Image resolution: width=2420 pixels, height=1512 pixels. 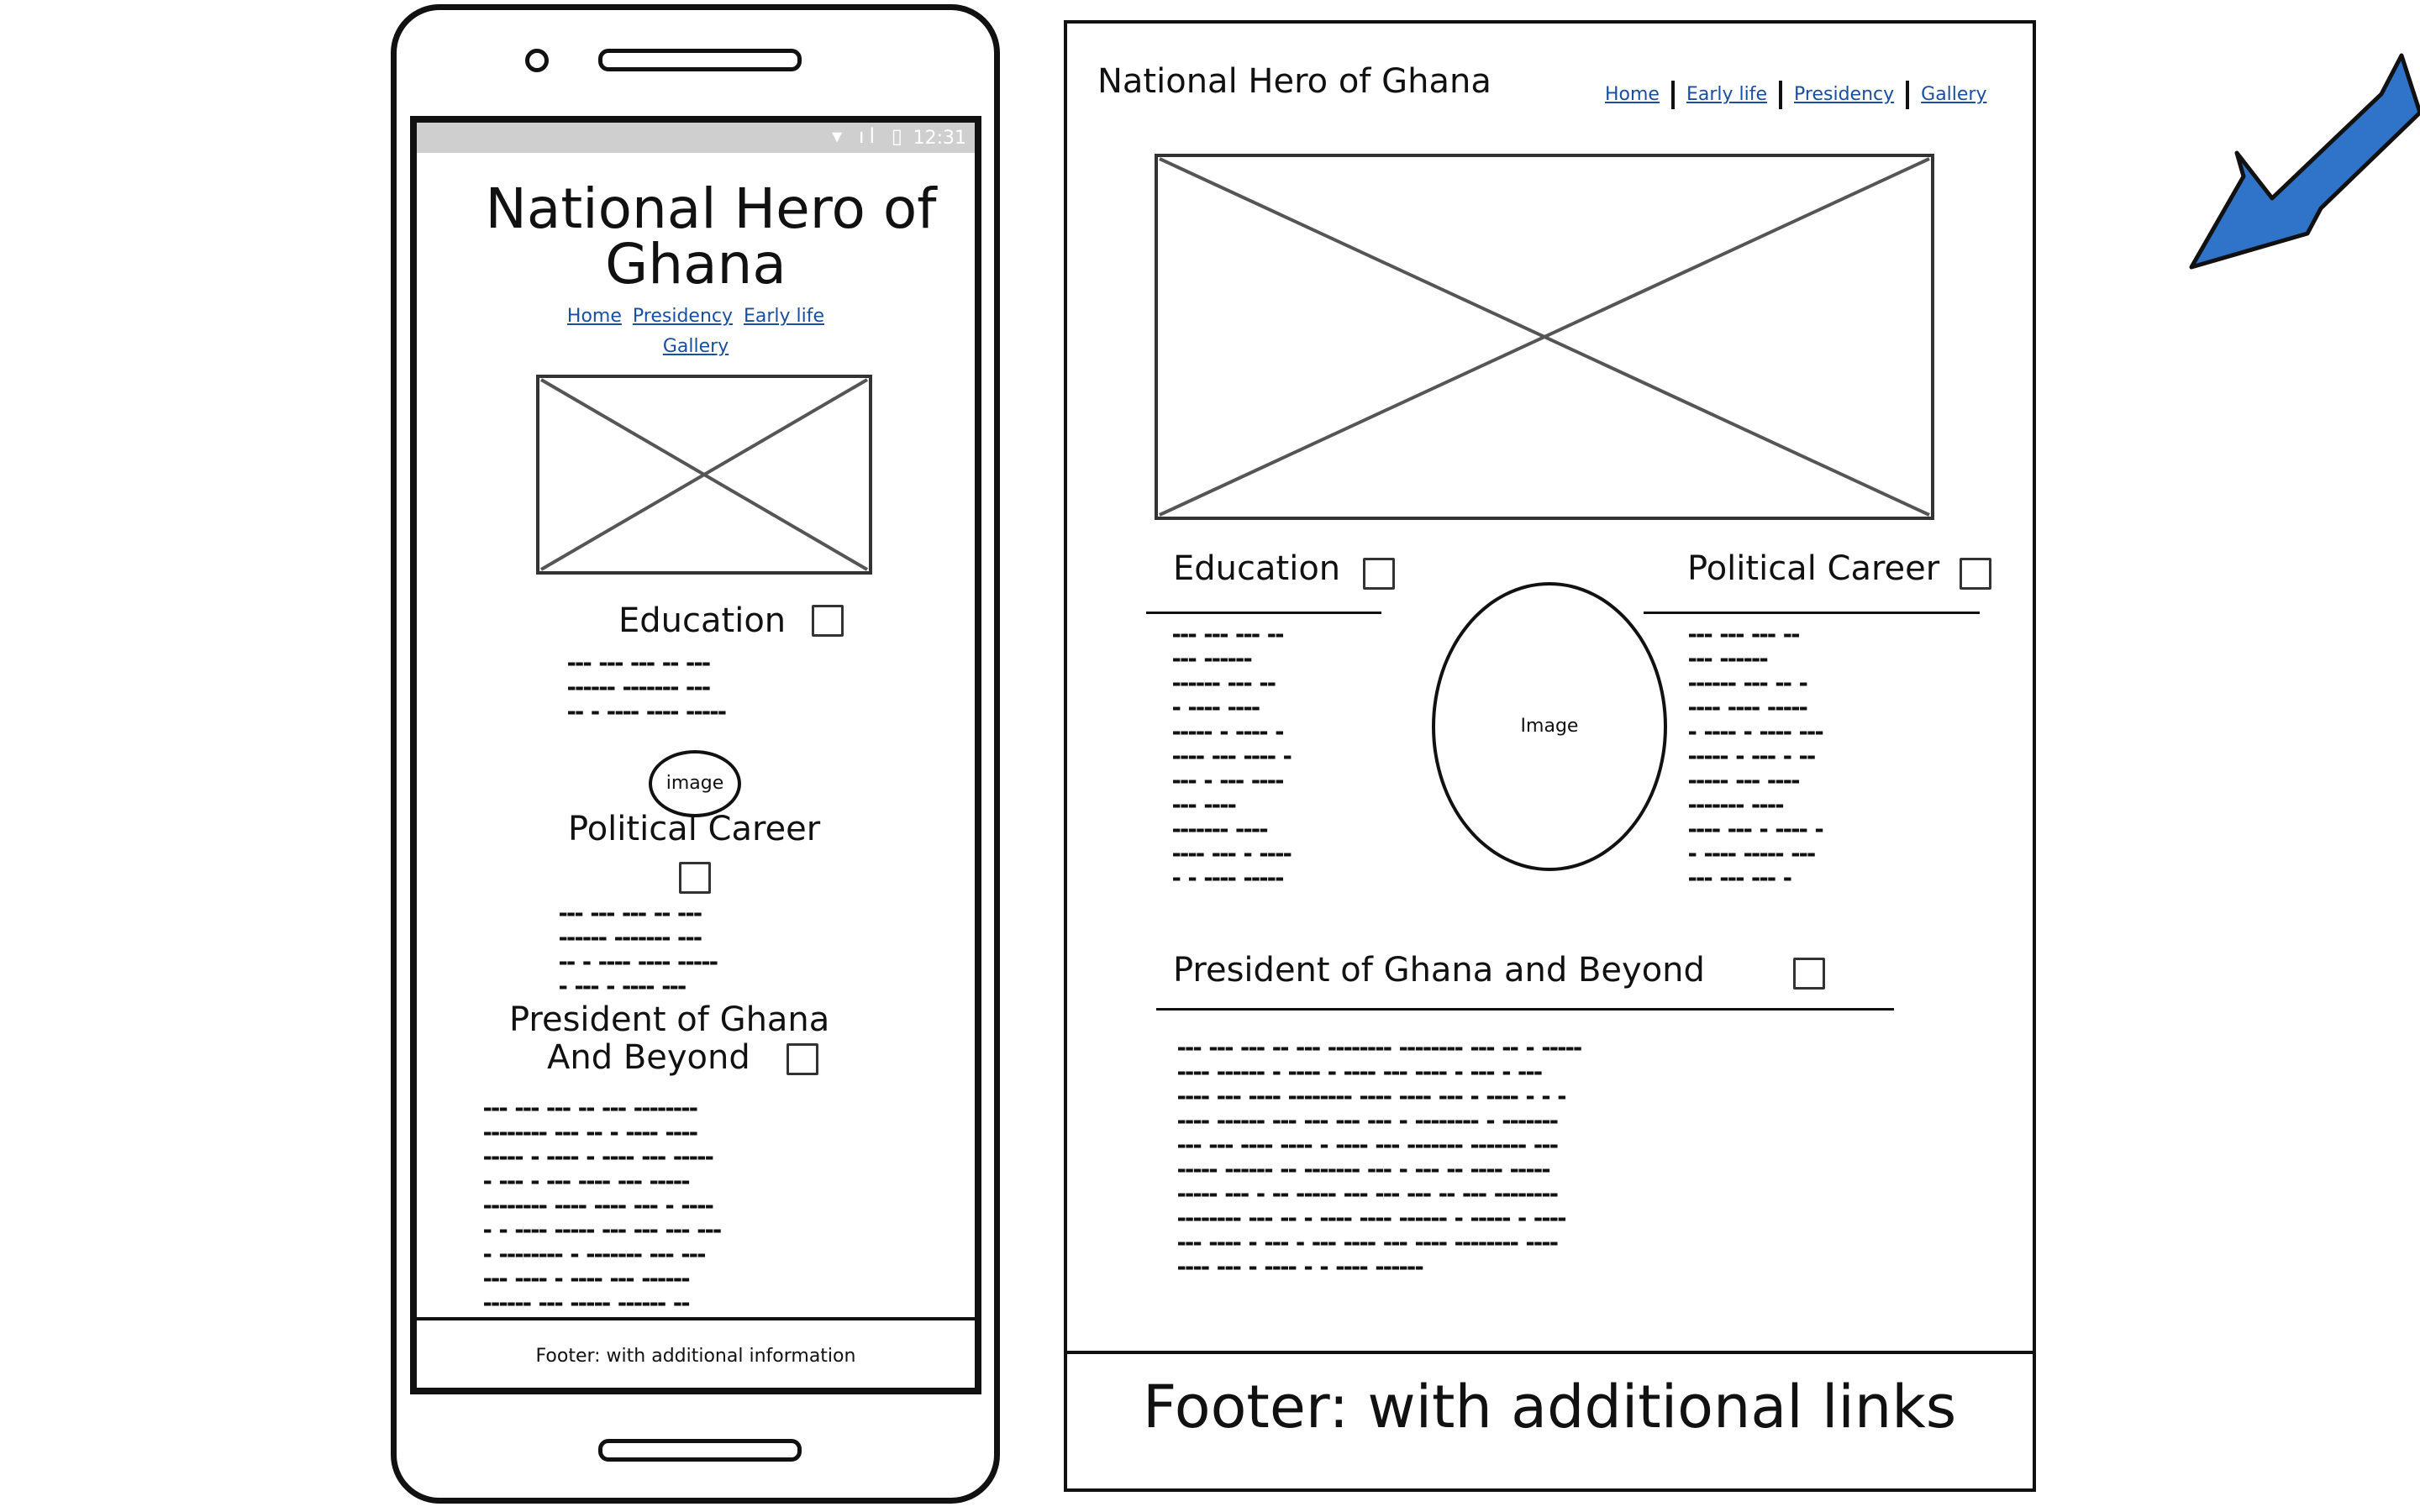 What do you see at coordinates (802, 1059) in the screenshot?
I see `mobile-president-checkbox` at bounding box center [802, 1059].